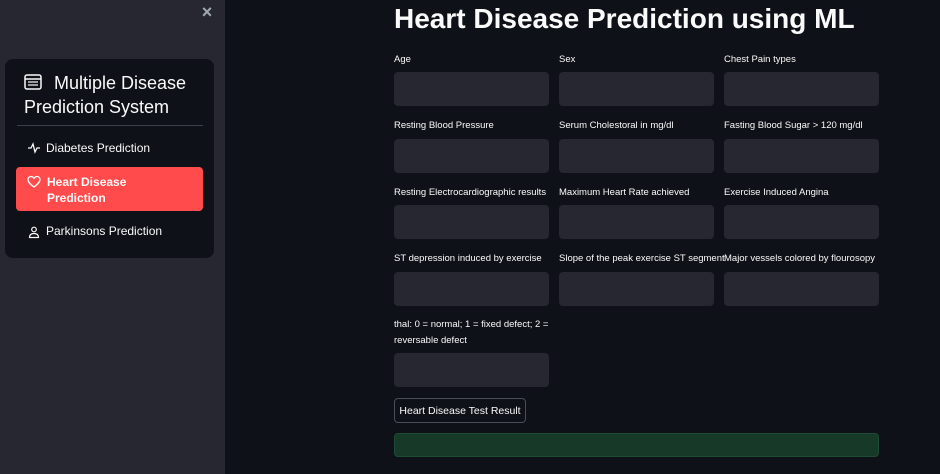 The width and height of the screenshot is (940, 474). Describe the element at coordinates (98, 148) in the screenshot. I see `sidebar-item-label: Diabetes Prediction` at that location.